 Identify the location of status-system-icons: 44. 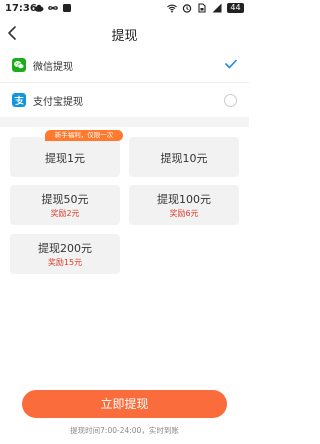
(205, 8).